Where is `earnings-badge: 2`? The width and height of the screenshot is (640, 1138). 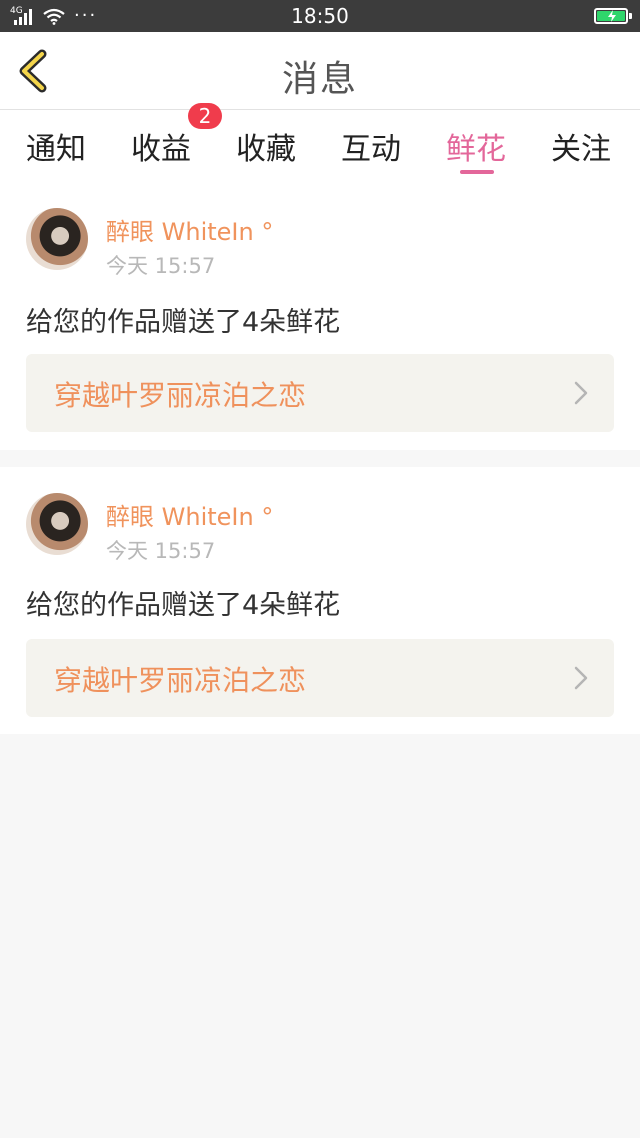 earnings-badge: 2 is located at coordinates (205, 116).